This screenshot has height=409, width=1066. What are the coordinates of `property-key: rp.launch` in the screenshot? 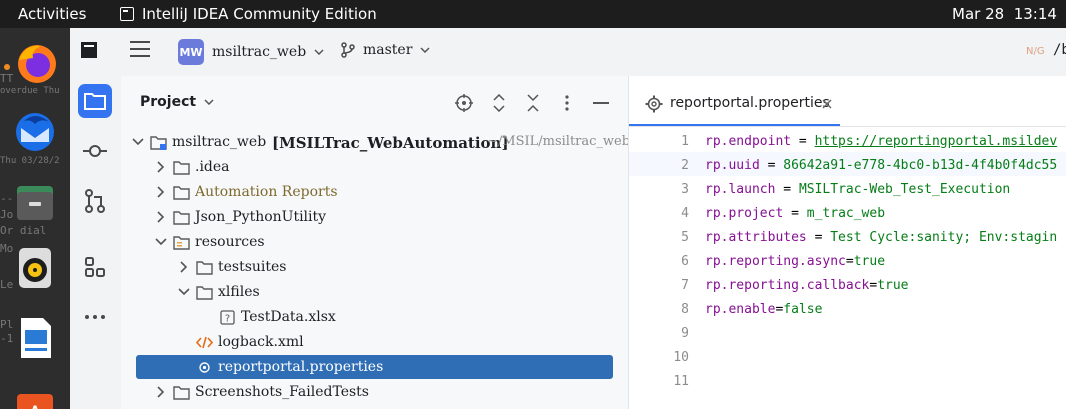 It's located at (740, 189).